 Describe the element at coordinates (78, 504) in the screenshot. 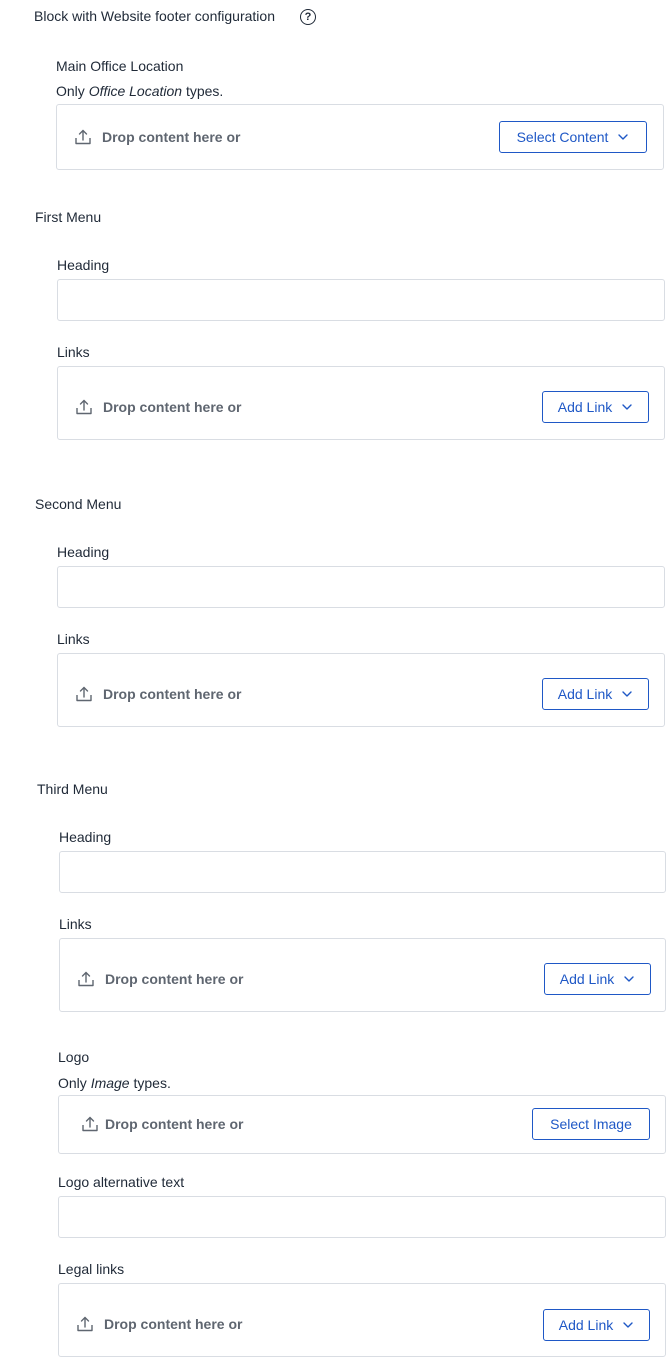

I see `second-menu-title: Second Menu` at that location.